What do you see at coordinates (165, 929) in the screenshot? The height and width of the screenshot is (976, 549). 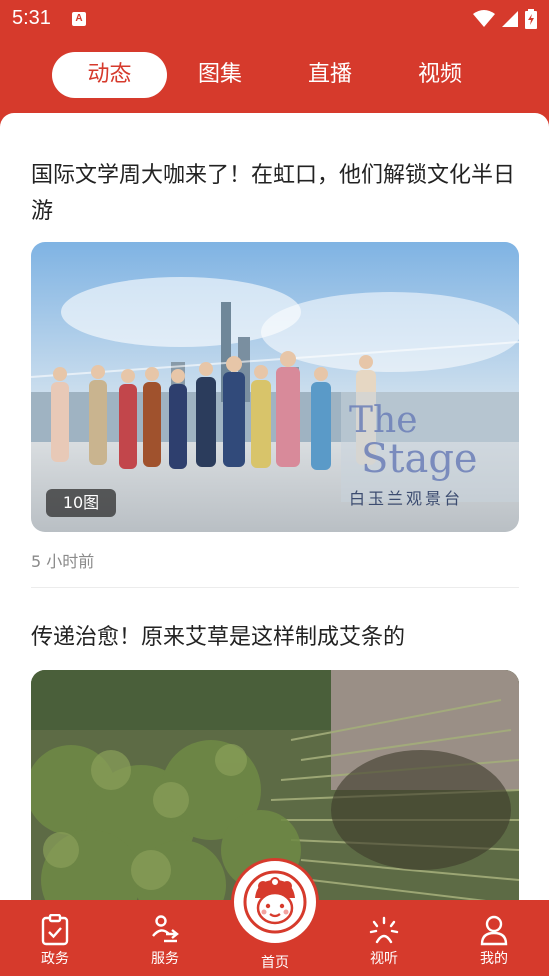 I see `person-service-icon` at bounding box center [165, 929].